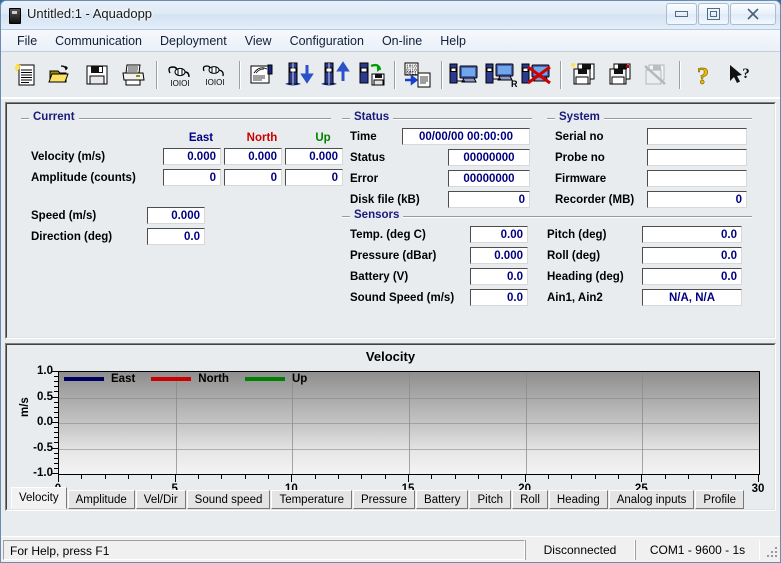  I want to click on heading-field: 0.0, so click(692, 276).